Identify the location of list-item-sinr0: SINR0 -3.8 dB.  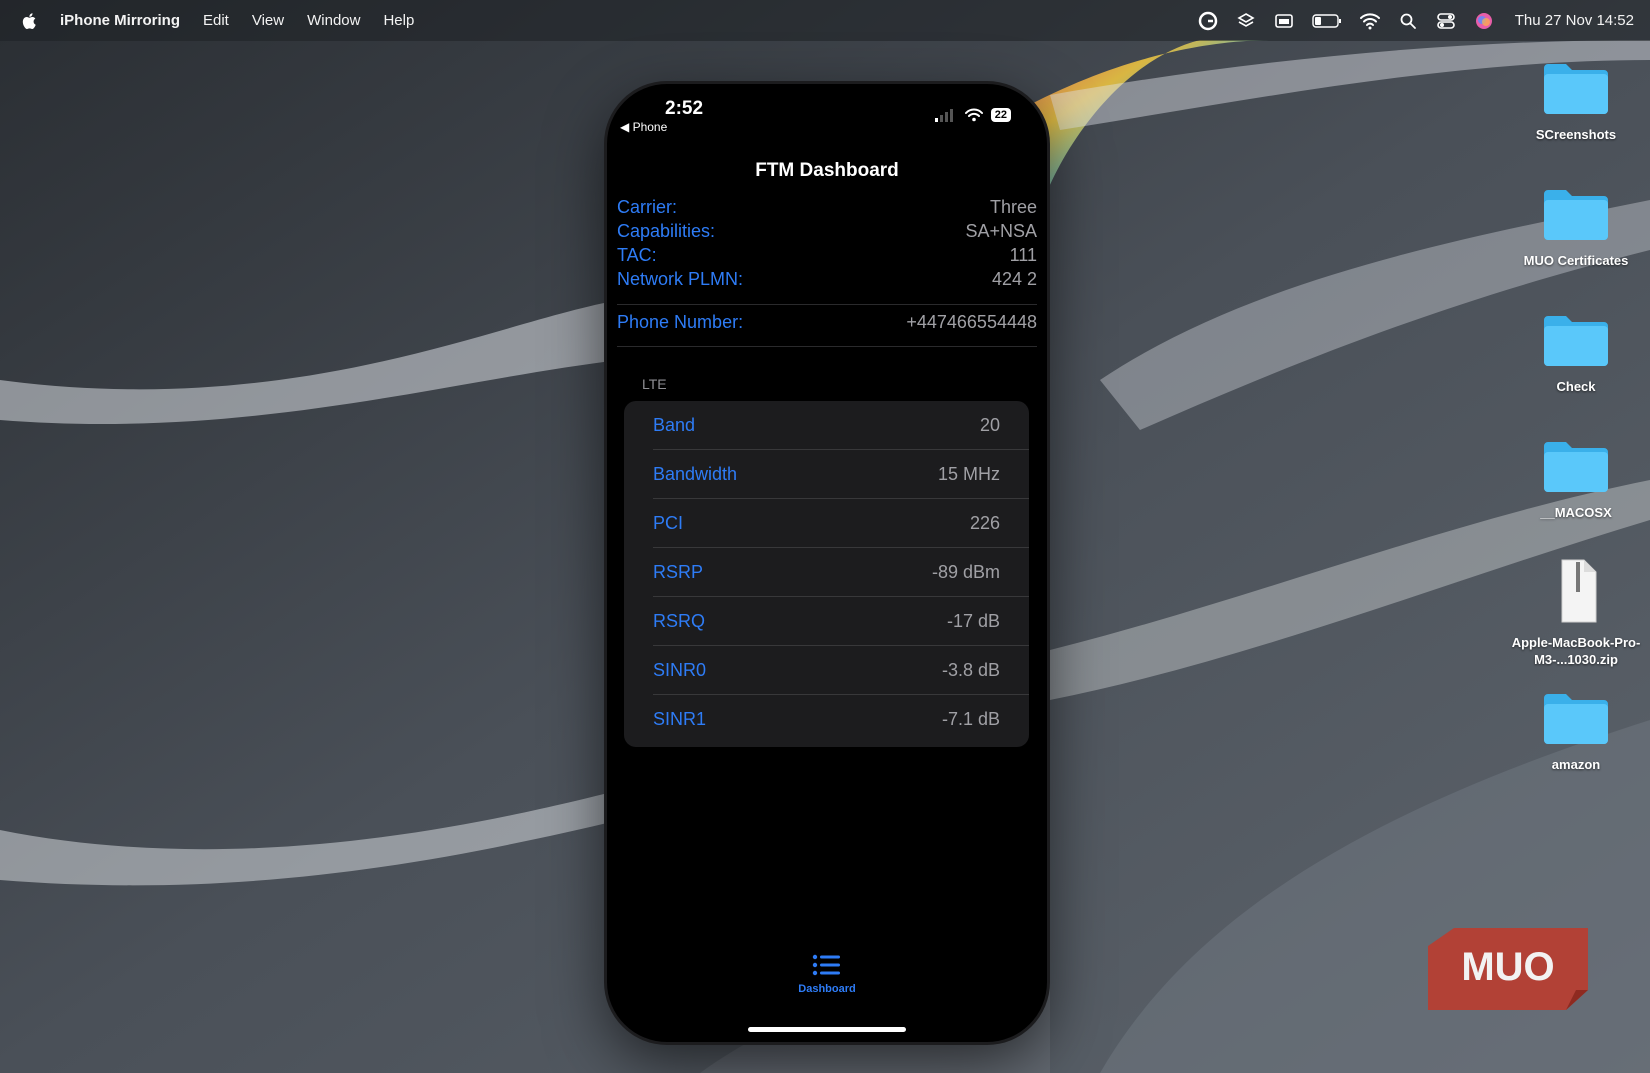
(826, 670).